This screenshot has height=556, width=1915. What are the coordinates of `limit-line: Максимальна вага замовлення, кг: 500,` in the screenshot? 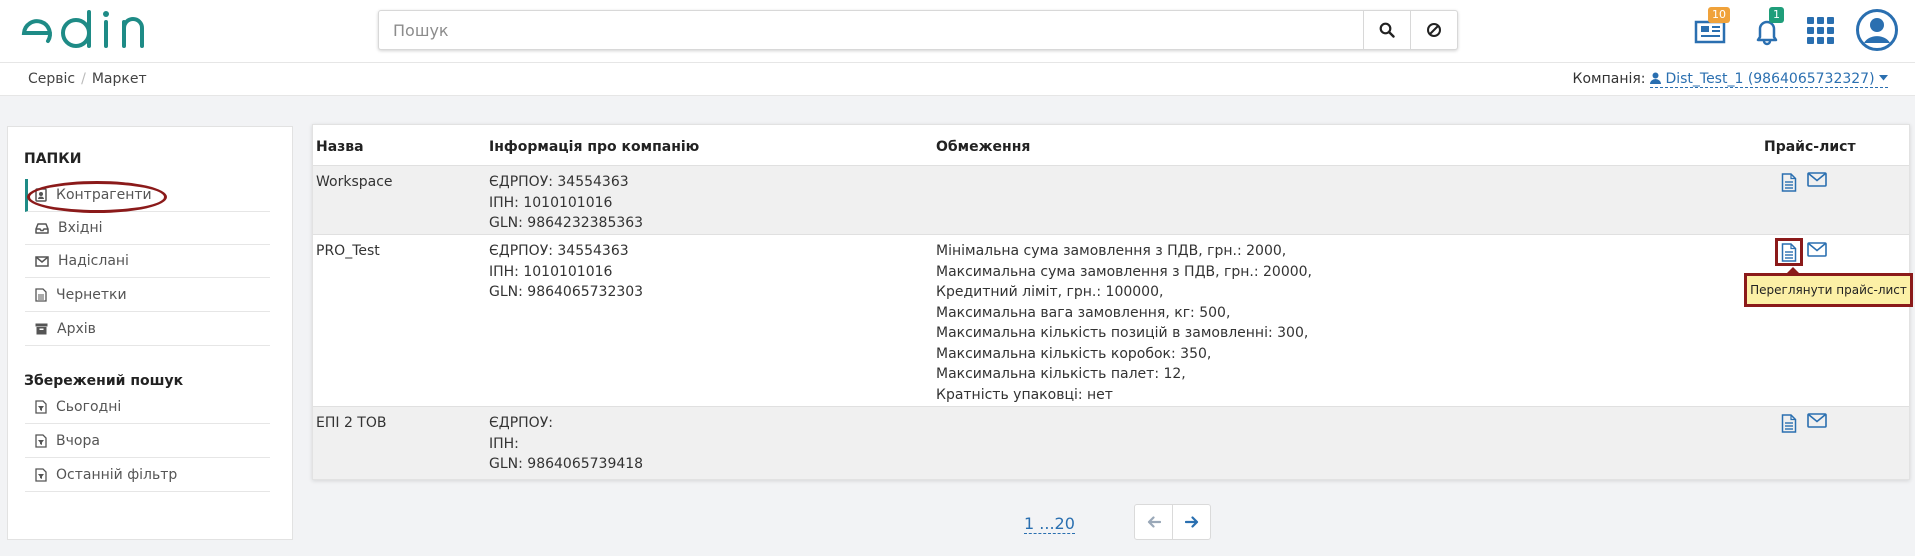 It's located at (1083, 312).